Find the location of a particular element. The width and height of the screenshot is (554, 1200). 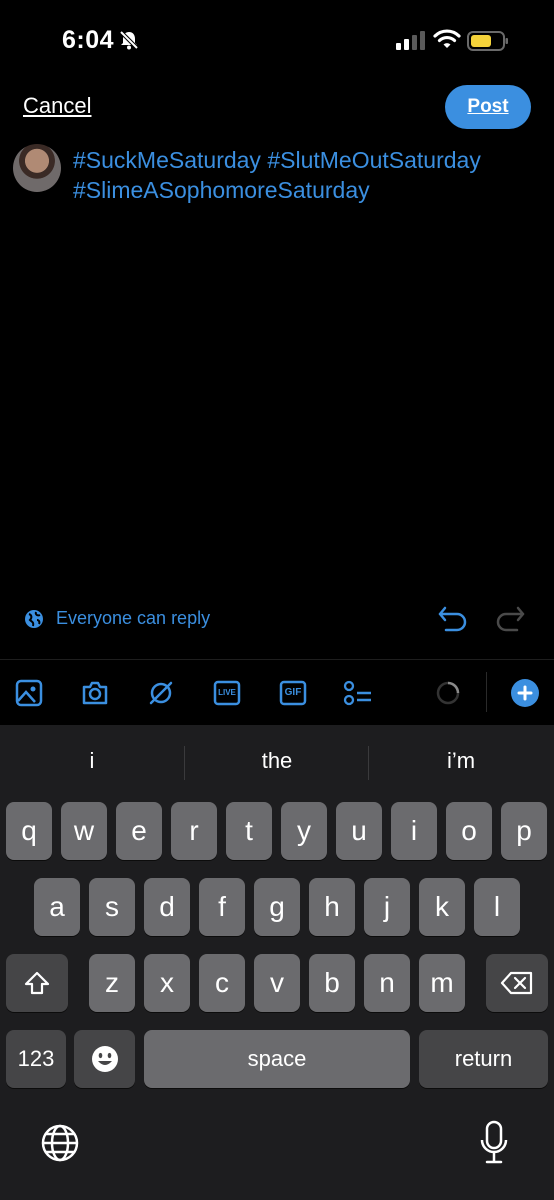

key-b: b is located at coordinates (332, 983).